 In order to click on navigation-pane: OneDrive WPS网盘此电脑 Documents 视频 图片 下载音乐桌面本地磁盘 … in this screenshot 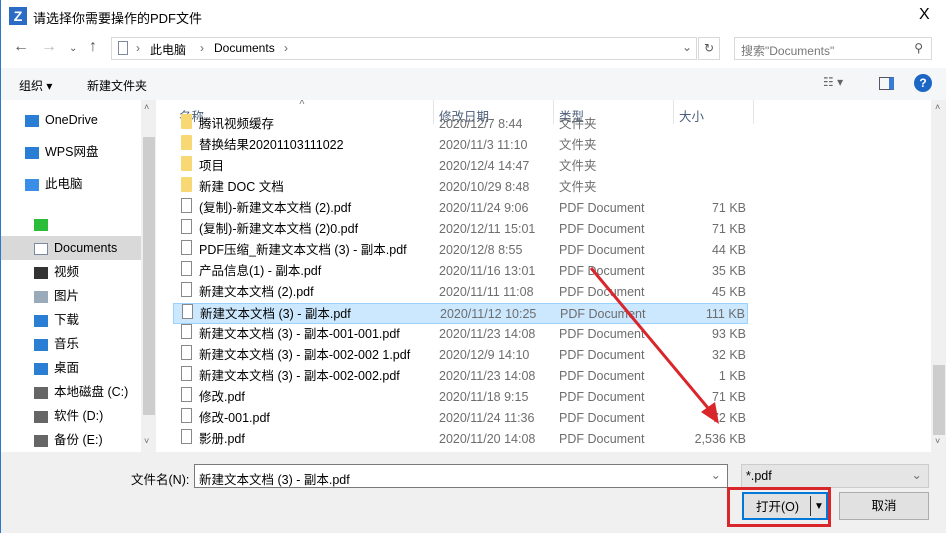, I will do `click(71, 285)`.